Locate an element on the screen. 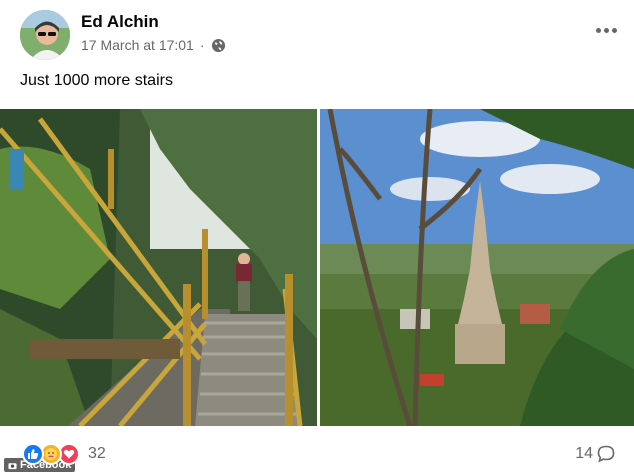 This screenshot has width=634, height=473. like-icon is located at coordinates (33, 454).